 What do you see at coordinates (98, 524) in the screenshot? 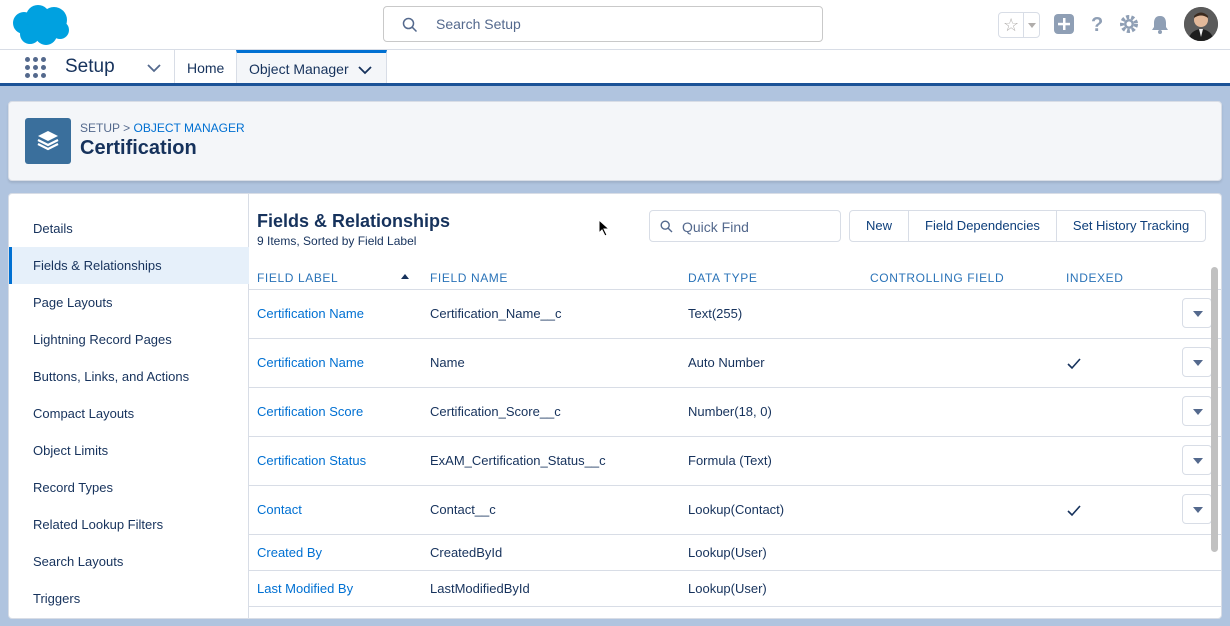
I see `sidebar-item-label: Related Lookup Filters` at bounding box center [98, 524].